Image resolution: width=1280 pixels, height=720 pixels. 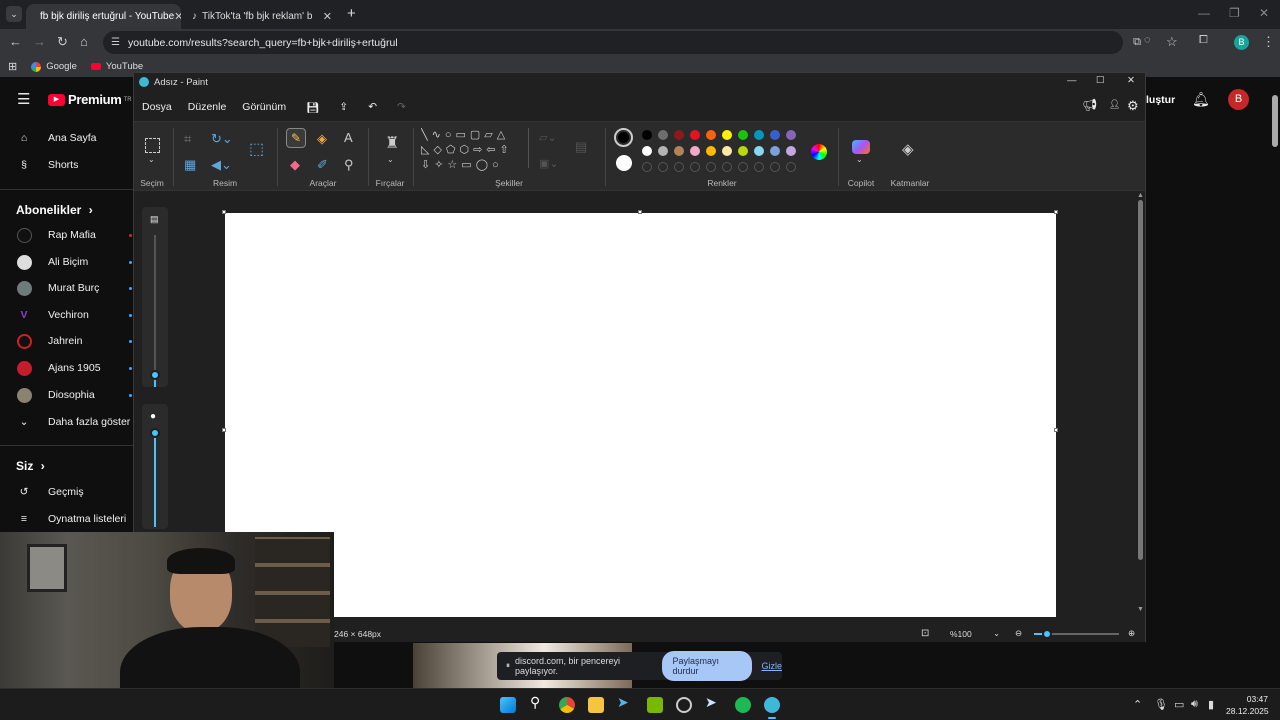 I want to click on hide-link: Gizle, so click(x=771, y=666).